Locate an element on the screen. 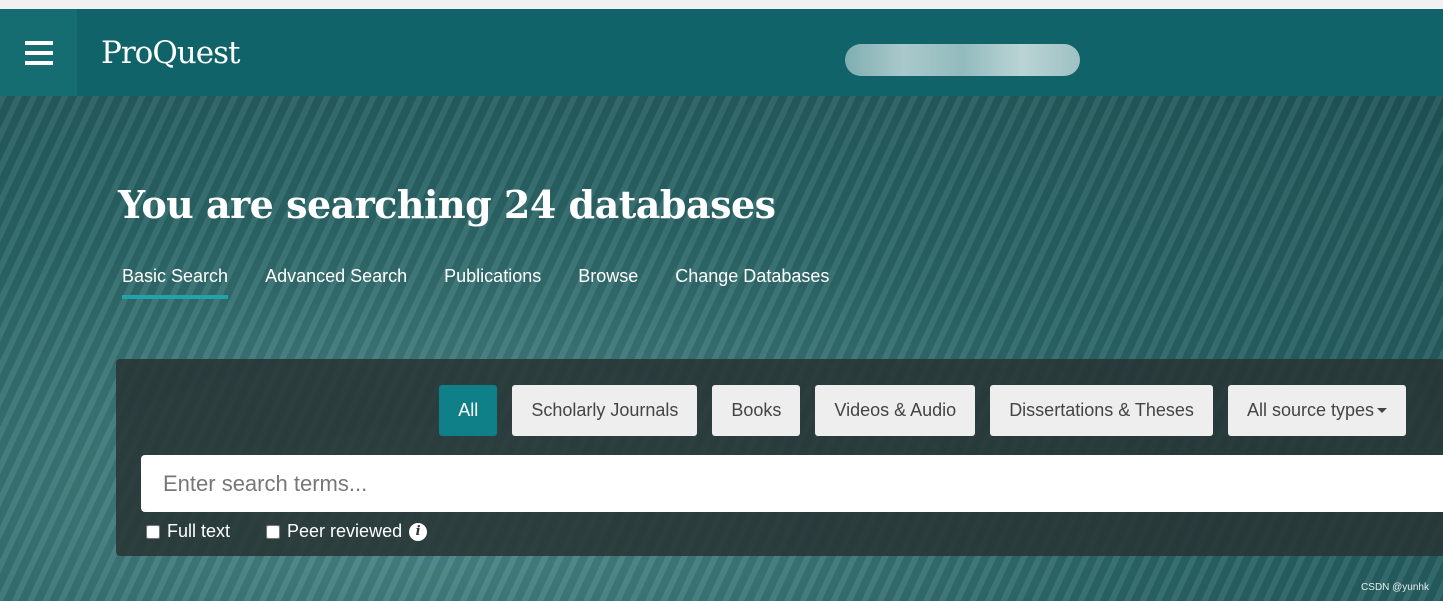 This screenshot has width=1443, height=601. peer-reviewed-option: Peer reviewed i is located at coordinates (347, 531).